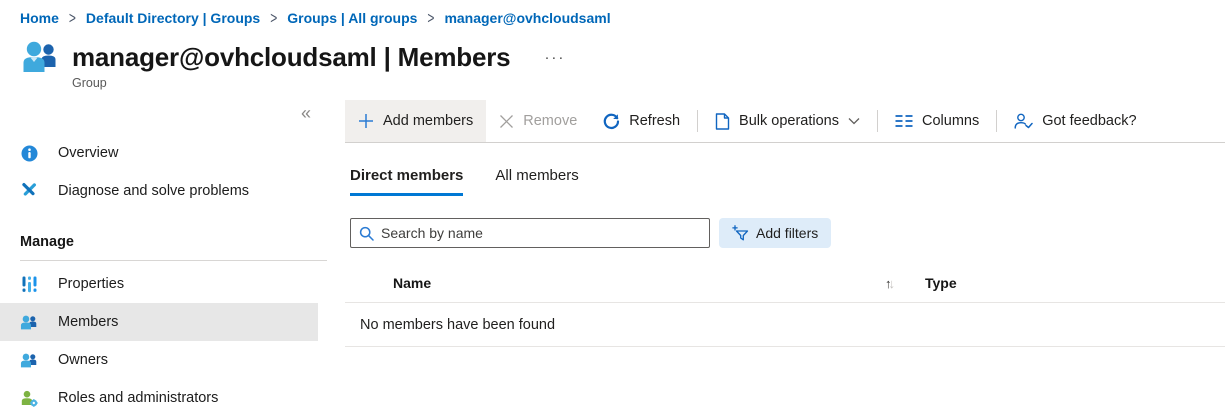 This screenshot has width=1225, height=416. What do you see at coordinates (458, 324) in the screenshot?
I see `empty-state-message: No members have been found` at bounding box center [458, 324].